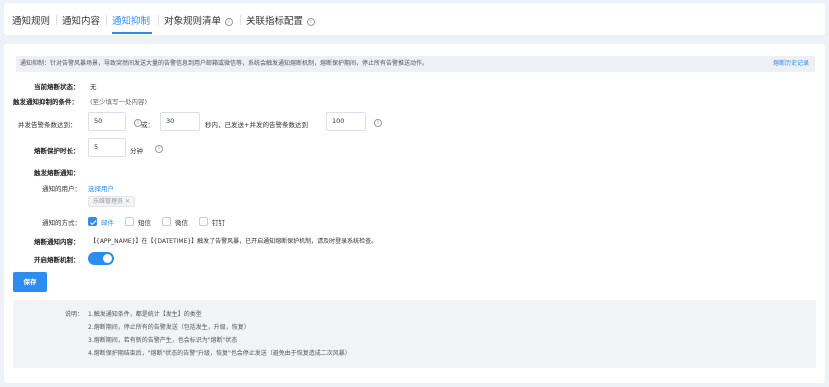 The width and height of the screenshot is (829, 387). What do you see at coordinates (30, 282) in the screenshot?
I see `save-button: 保存` at bounding box center [30, 282].